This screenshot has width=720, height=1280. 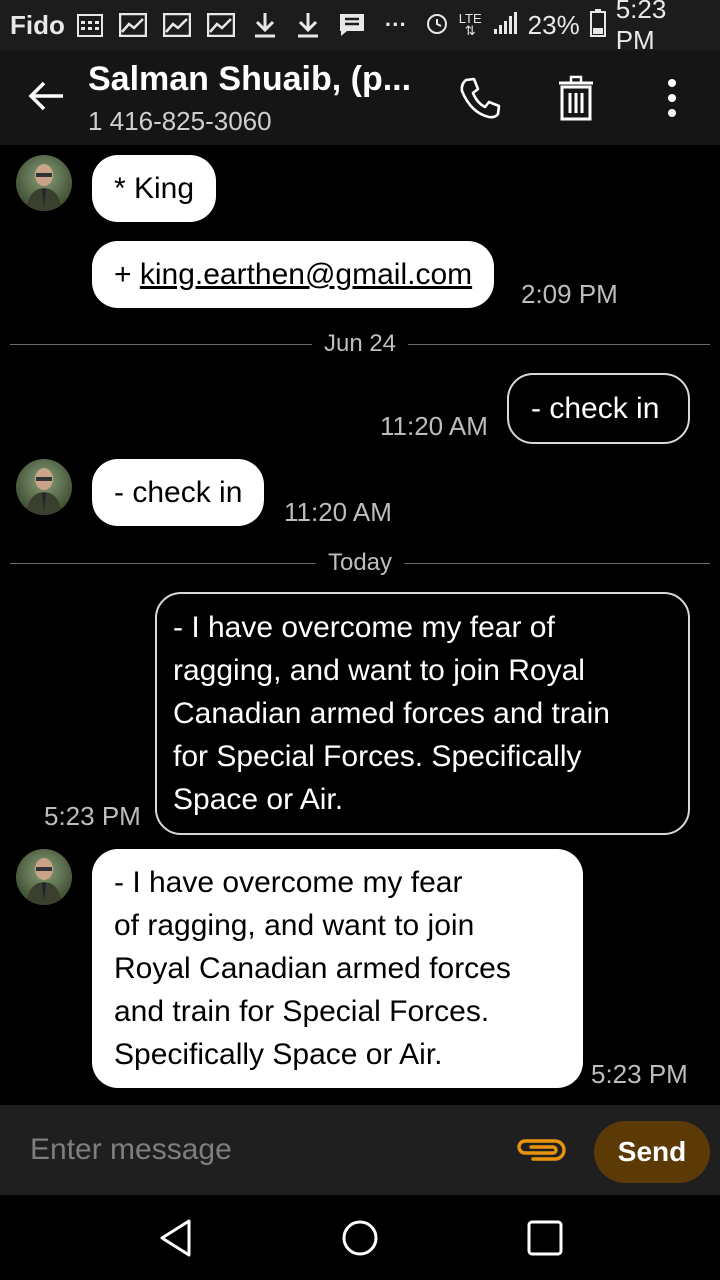 I want to click on contact-number: 1 416-825-3060, so click(x=180, y=121).